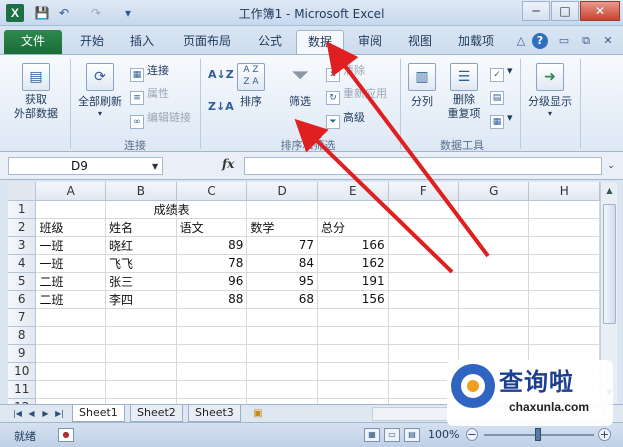 The height and width of the screenshot is (447, 623). I want to click on cell: 166, so click(353, 245).